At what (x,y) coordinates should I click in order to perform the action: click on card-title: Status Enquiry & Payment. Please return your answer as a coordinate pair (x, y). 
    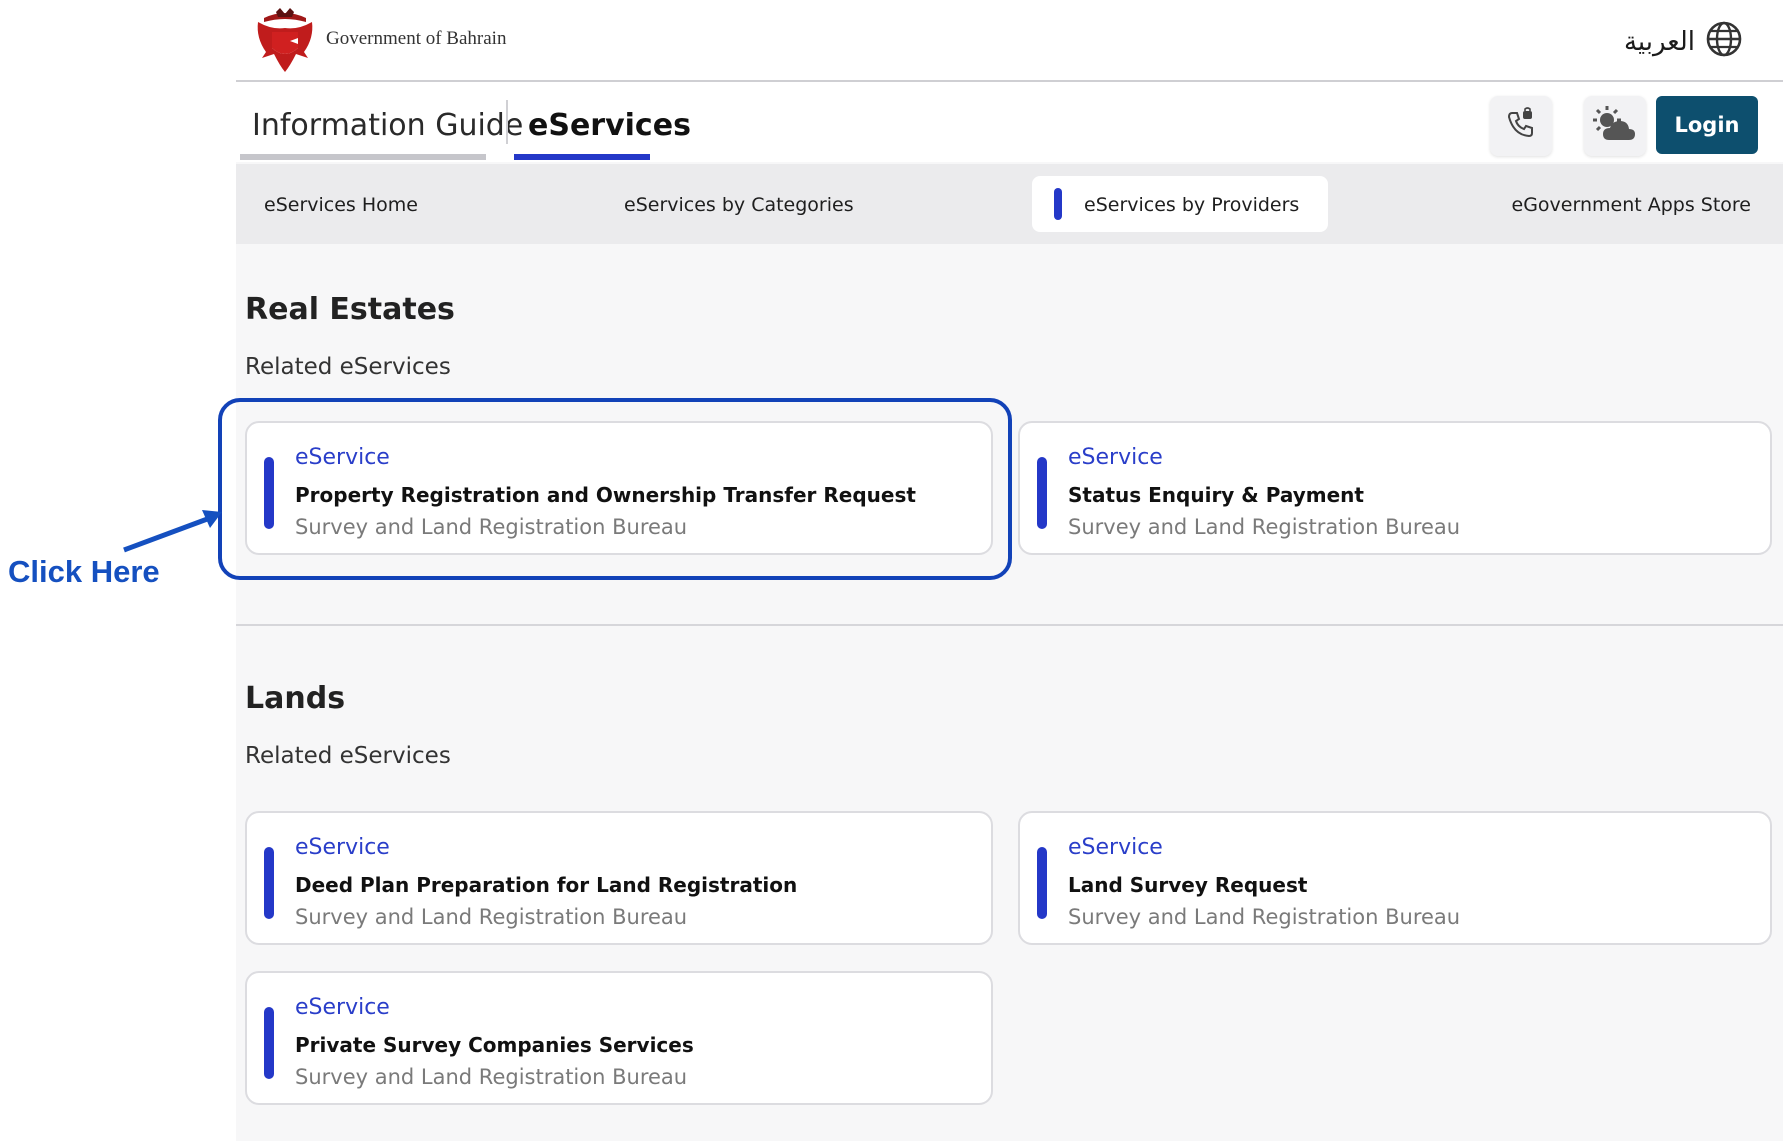
    Looking at the image, I should click on (1216, 495).